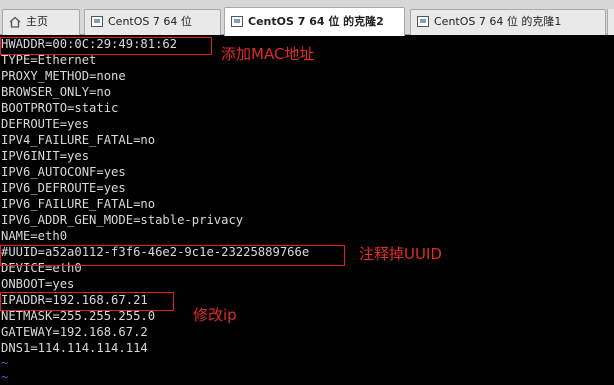  Describe the element at coordinates (87, 301) in the screenshot. I see `ip-highlight-box` at that location.